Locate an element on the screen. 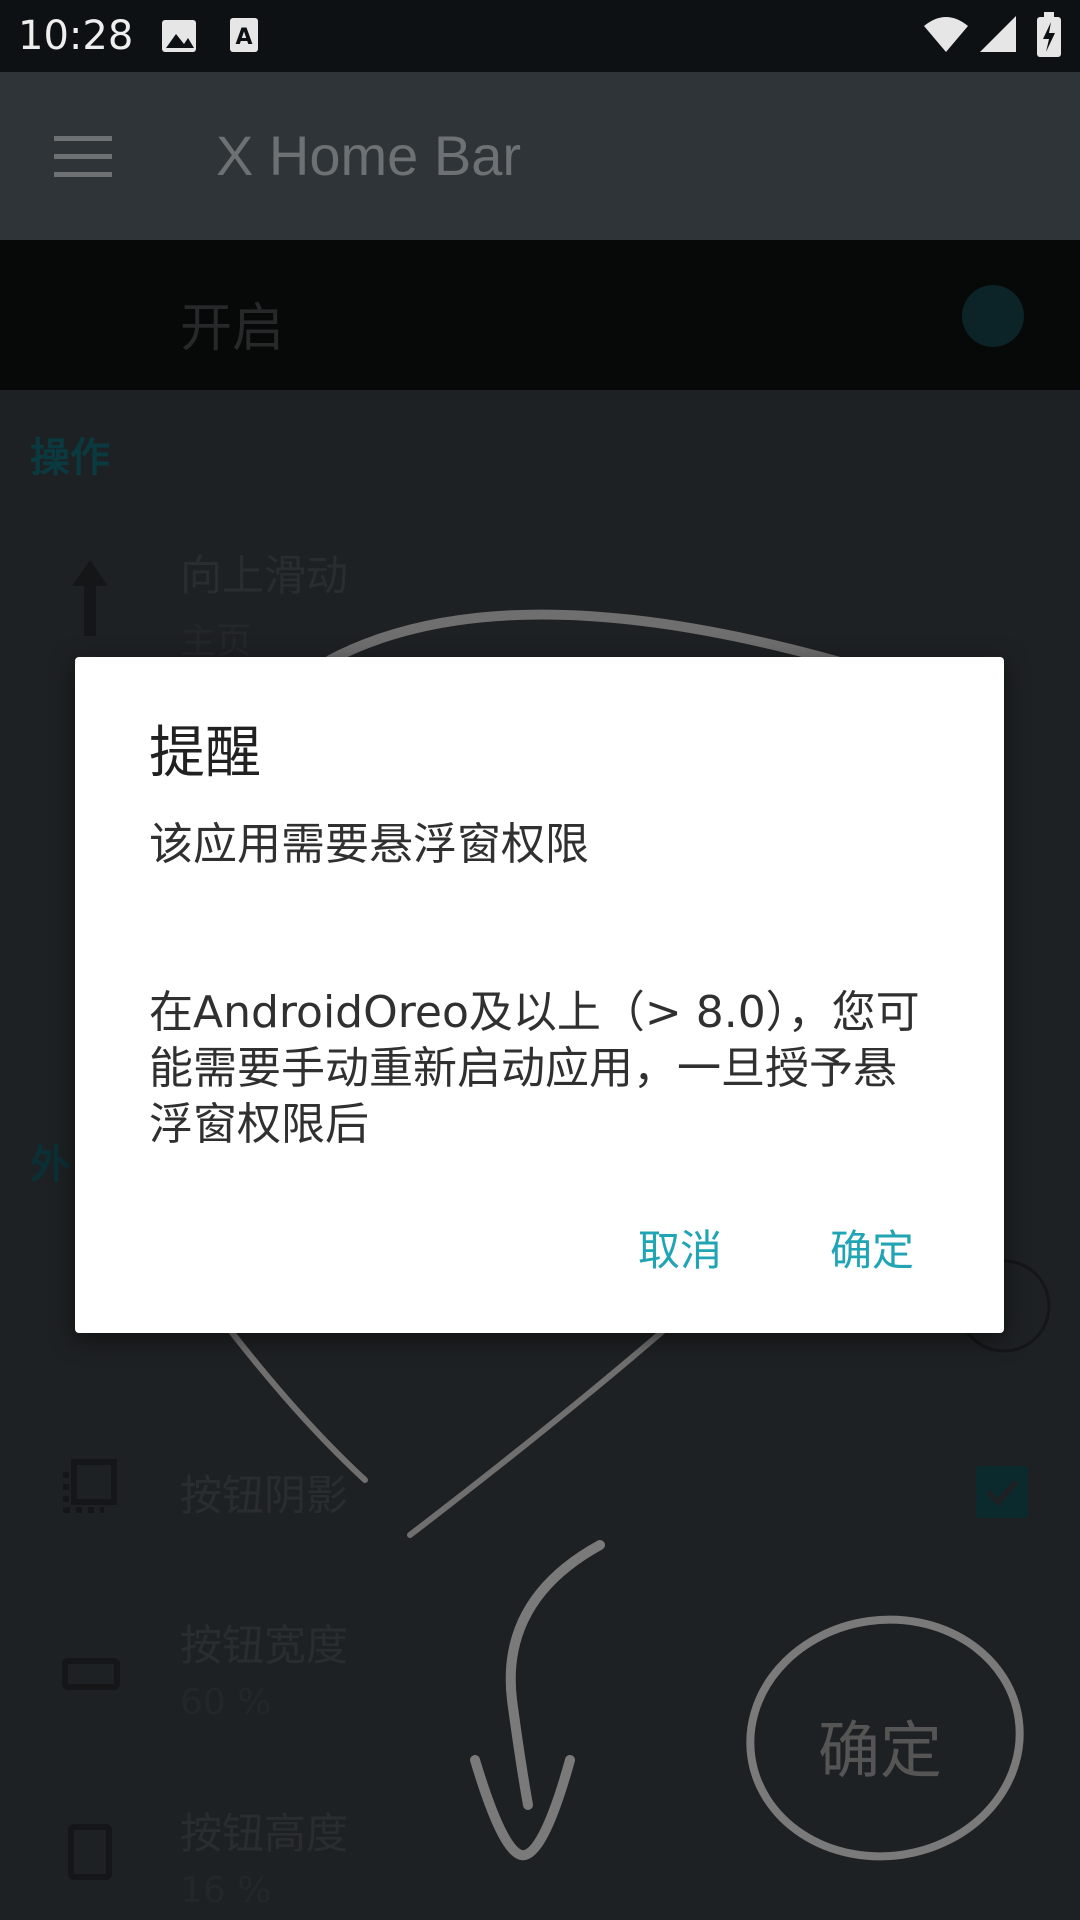 This screenshot has width=1080, height=1920. ok-button: 确定 is located at coordinates (872, 1251).